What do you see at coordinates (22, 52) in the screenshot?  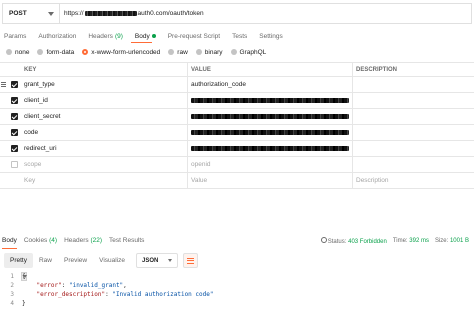 I see `radio-label: none` at bounding box center [22, 52].